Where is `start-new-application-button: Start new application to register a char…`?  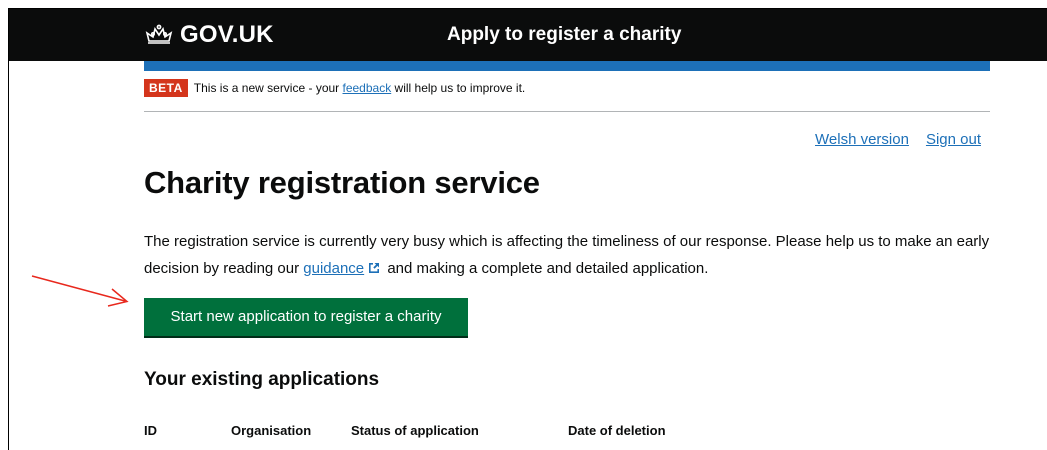 start-new-application-button: Start new application to register a char… is located at coordinates (306, 317).